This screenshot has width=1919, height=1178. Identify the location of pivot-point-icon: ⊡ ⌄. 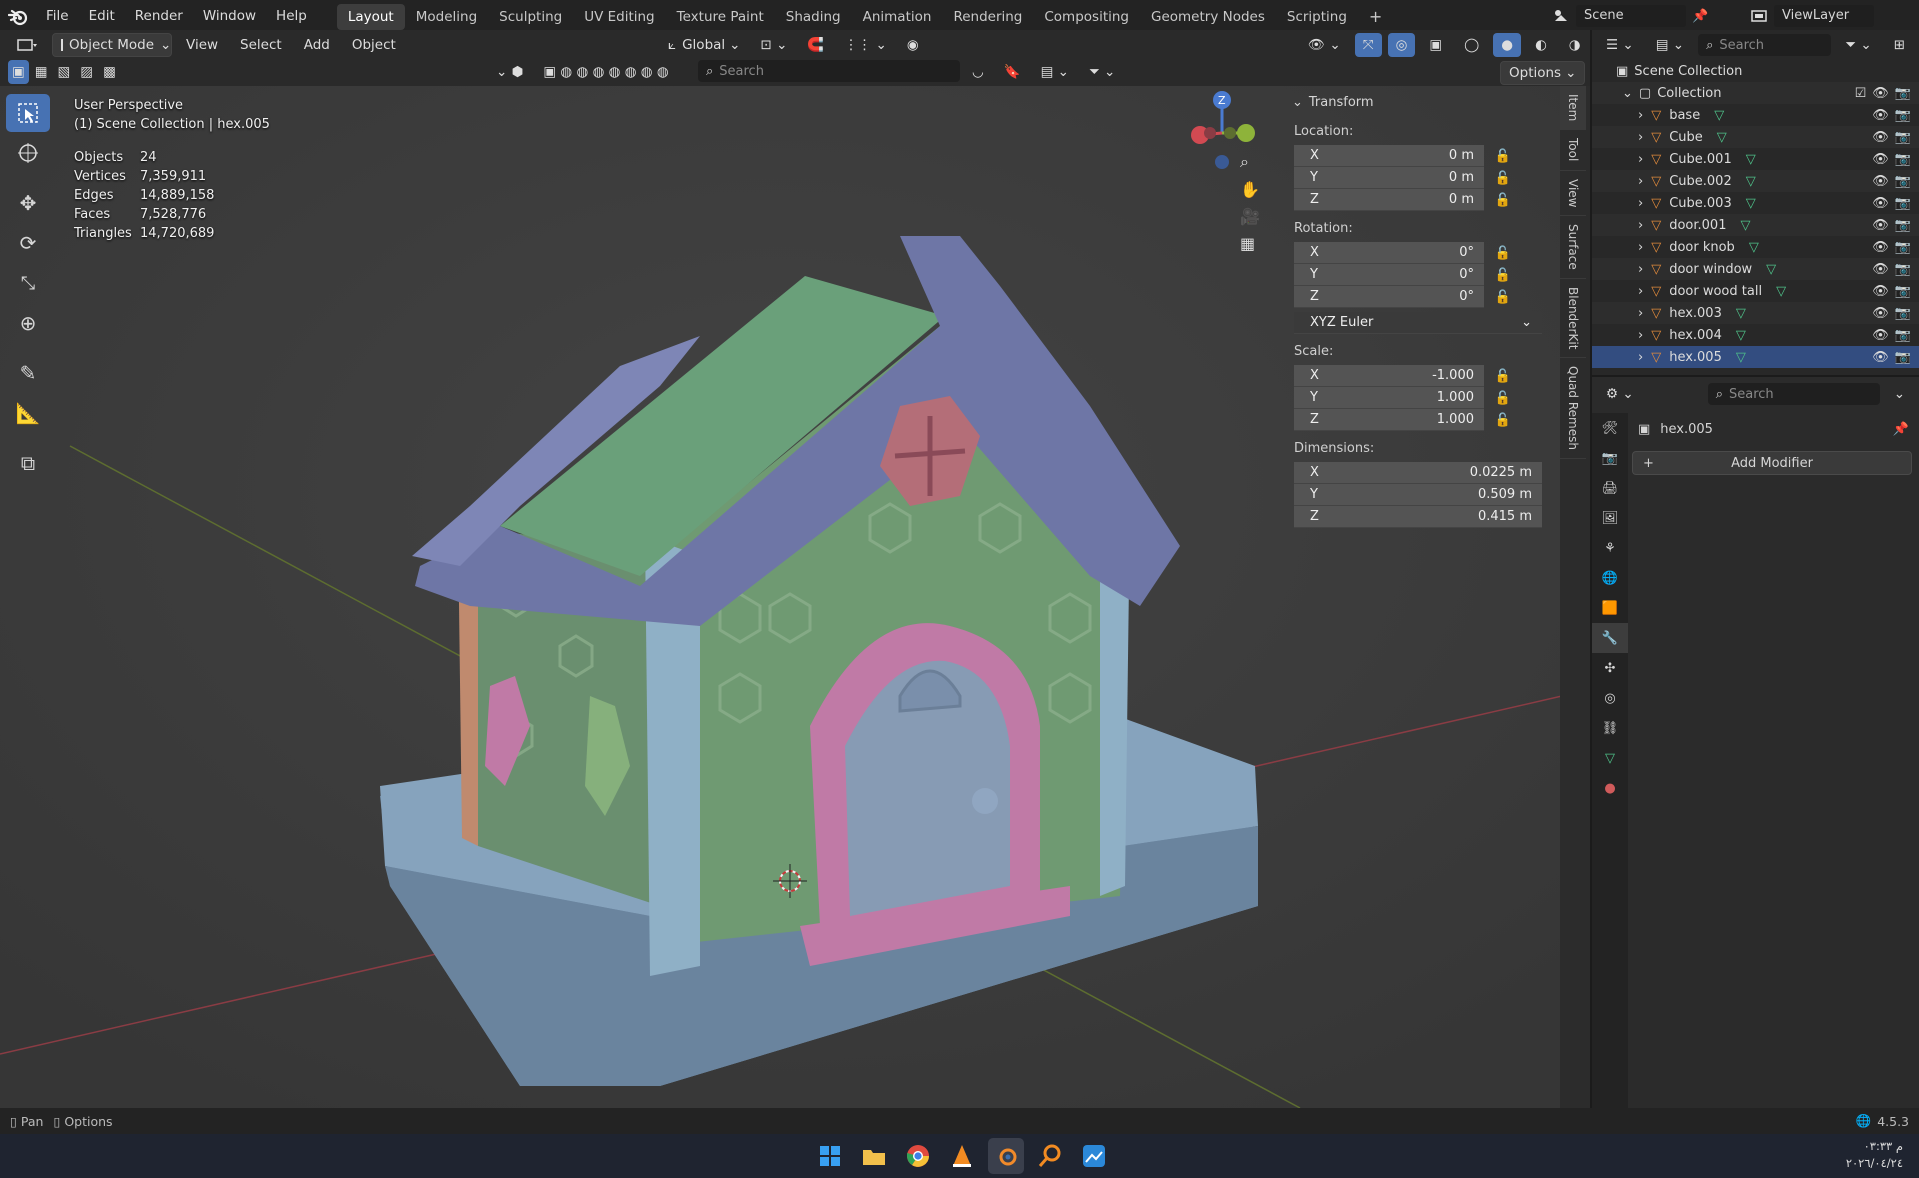
(773, 45).